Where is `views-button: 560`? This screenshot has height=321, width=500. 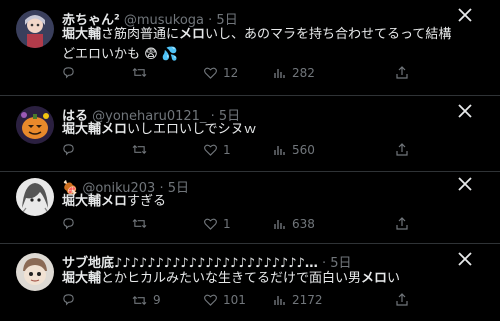 views-button: 560 is located at coordinates (294, 150).